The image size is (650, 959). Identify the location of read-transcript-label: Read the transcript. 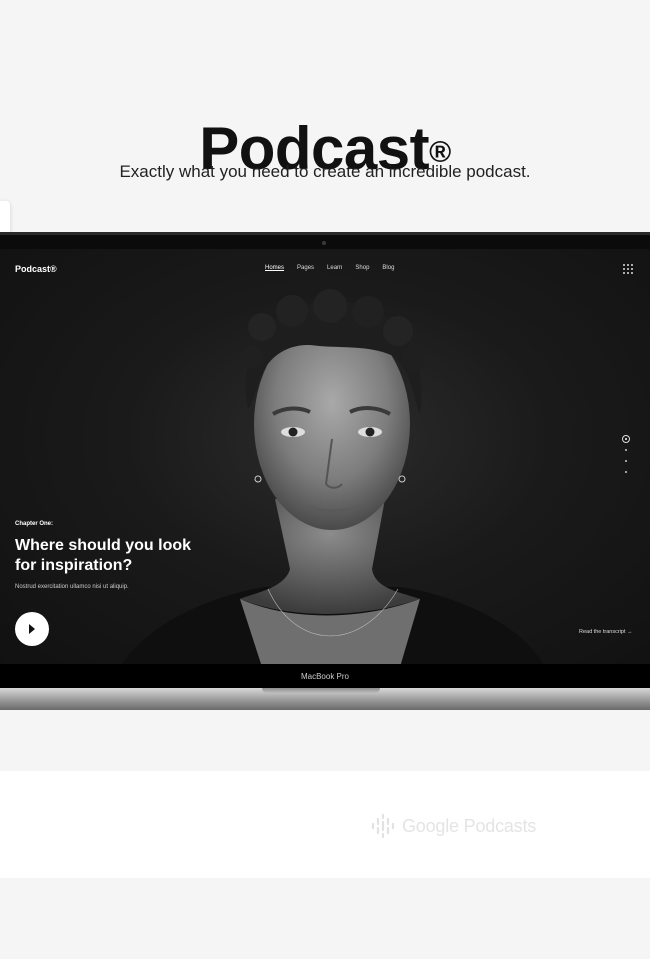
(602, 632).